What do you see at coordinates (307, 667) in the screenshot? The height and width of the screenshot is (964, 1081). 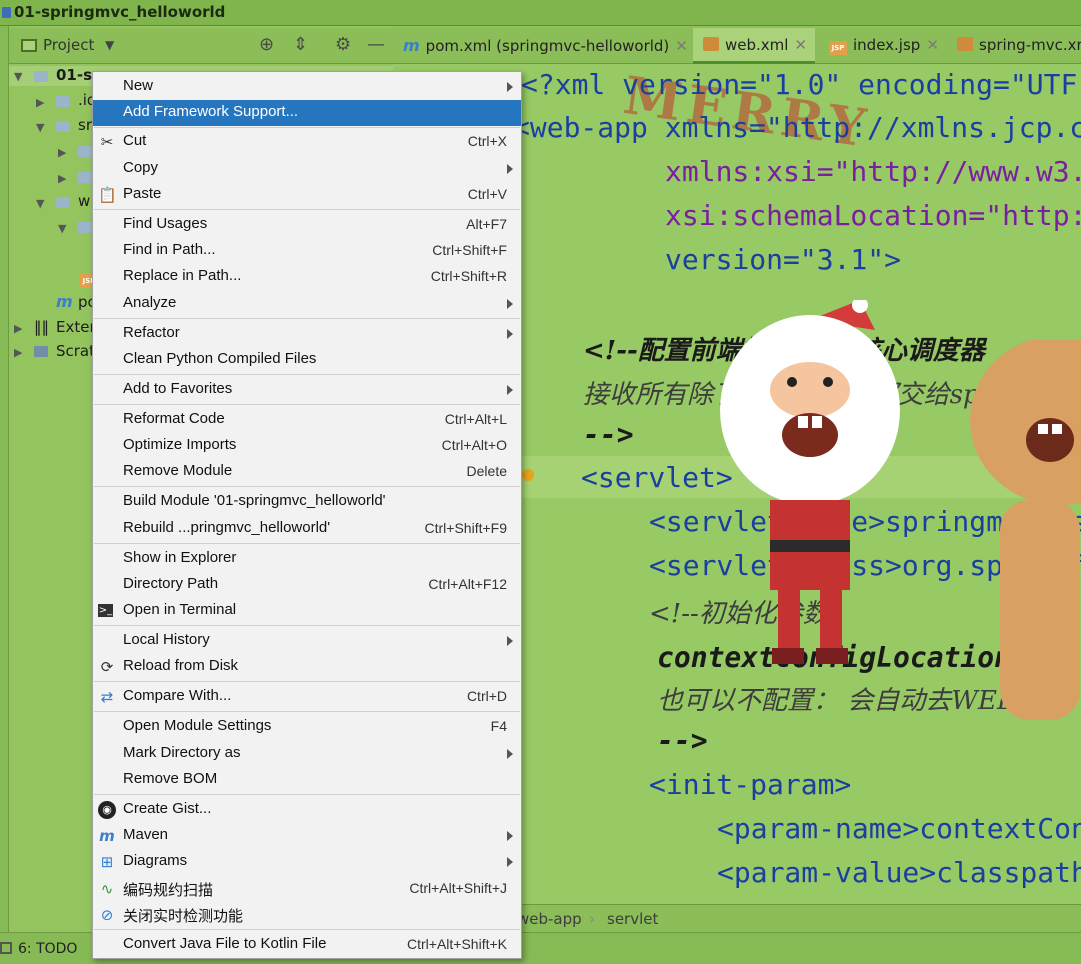 I see `menu-item-reload-from-disk: ⟳ Reload from Disk` at bounding box center [307, 667].